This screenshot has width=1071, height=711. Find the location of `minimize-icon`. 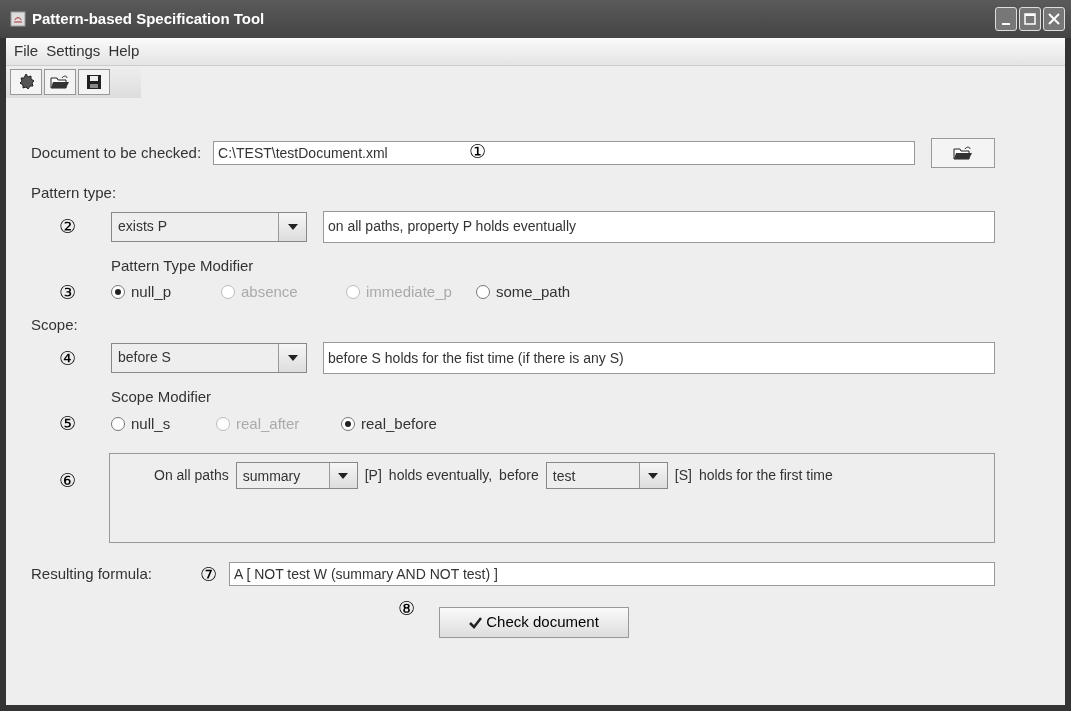

minimize-icon is located at coordinates (1006, 24).